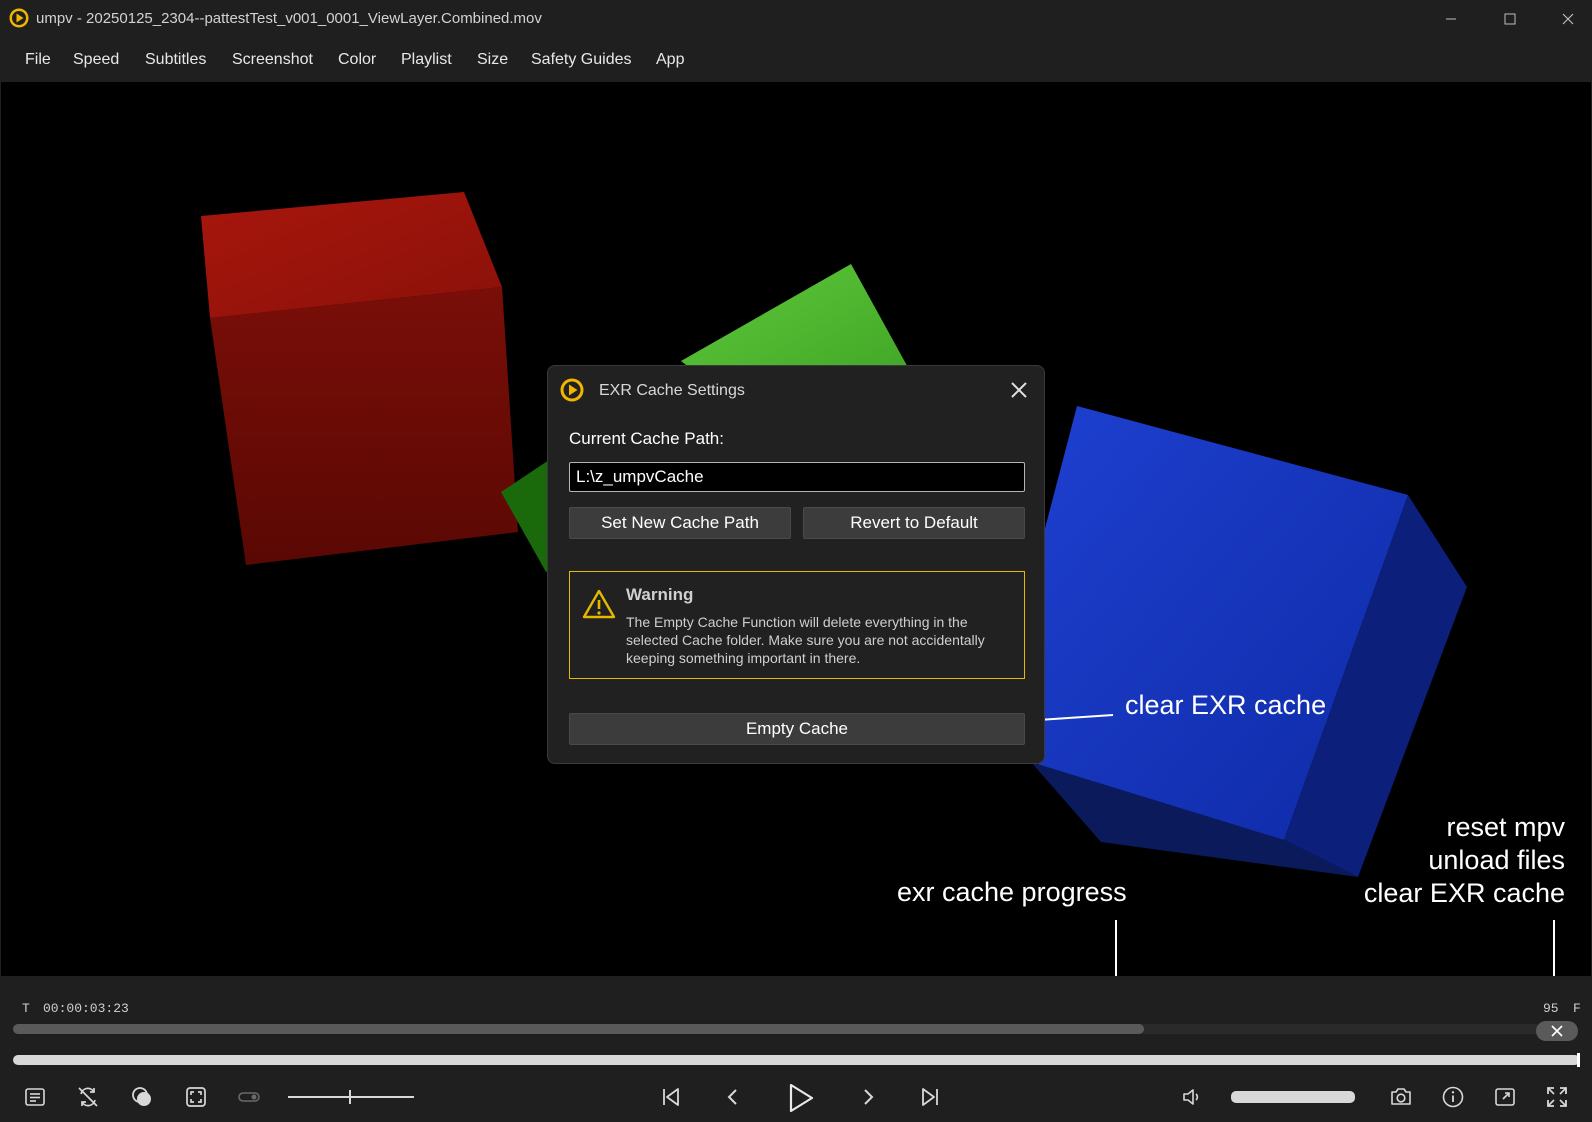  I want to click on menu-size: Size, so click(492, 60).